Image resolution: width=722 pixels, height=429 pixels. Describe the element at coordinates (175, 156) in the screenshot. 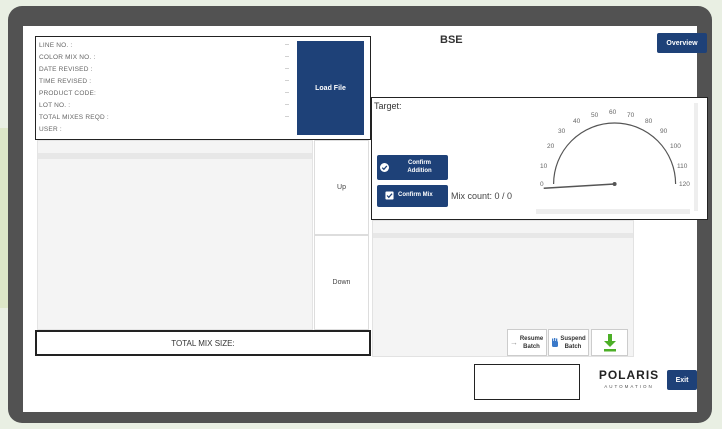

I see `list-header` at that location.